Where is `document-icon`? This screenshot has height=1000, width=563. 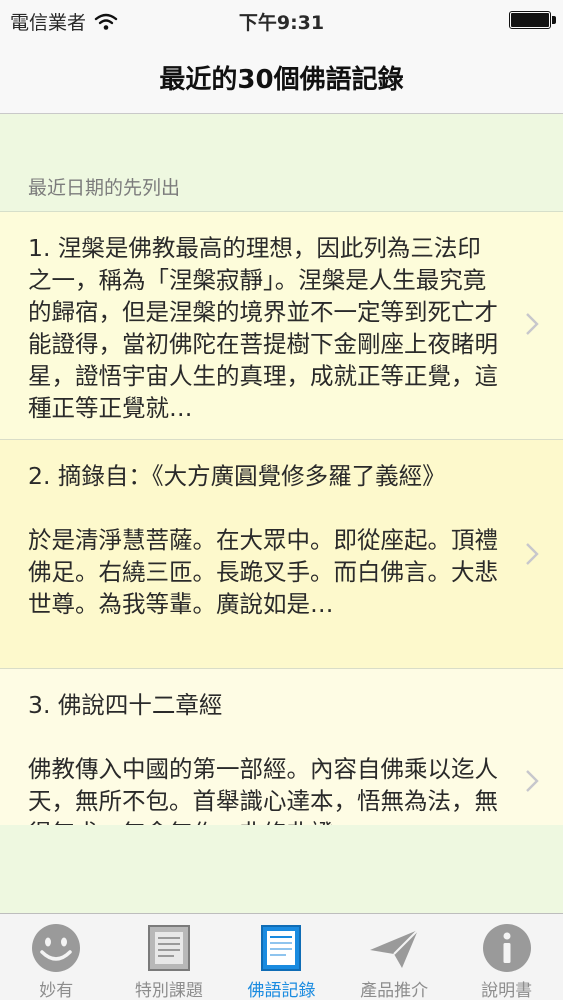 document-icon is located at coordinates (168, 948).